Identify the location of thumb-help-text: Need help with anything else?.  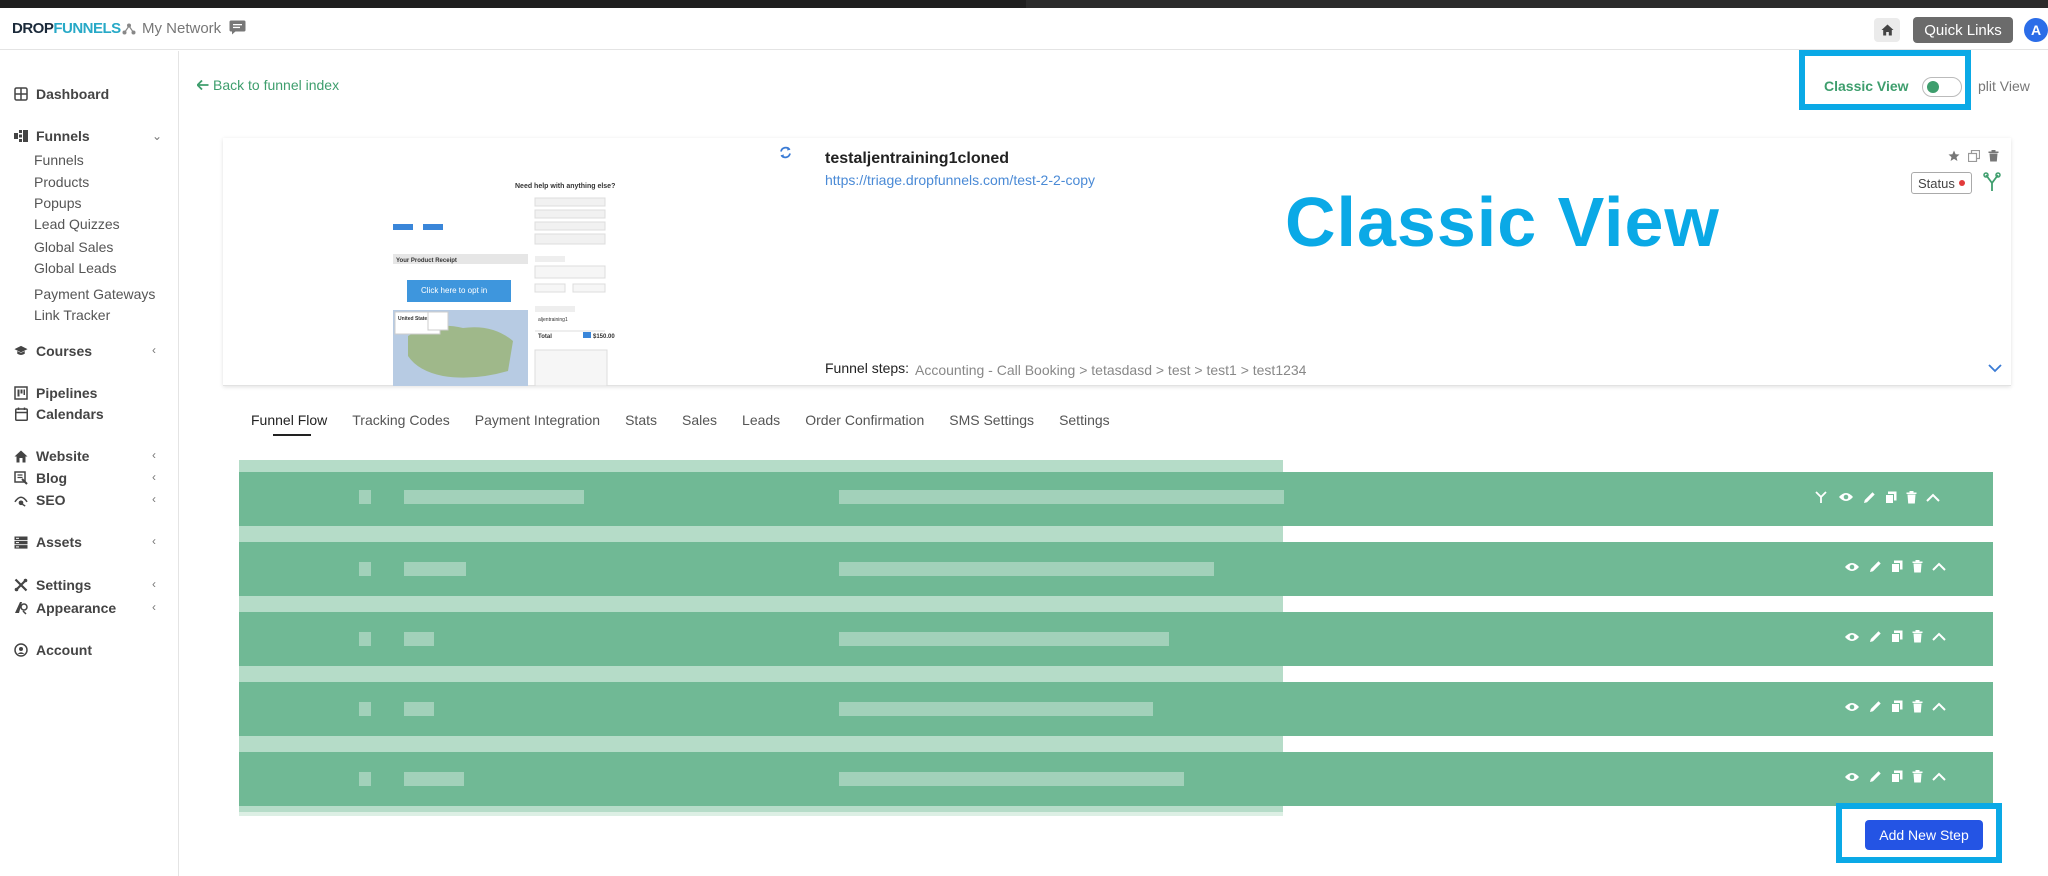
(565, 186).